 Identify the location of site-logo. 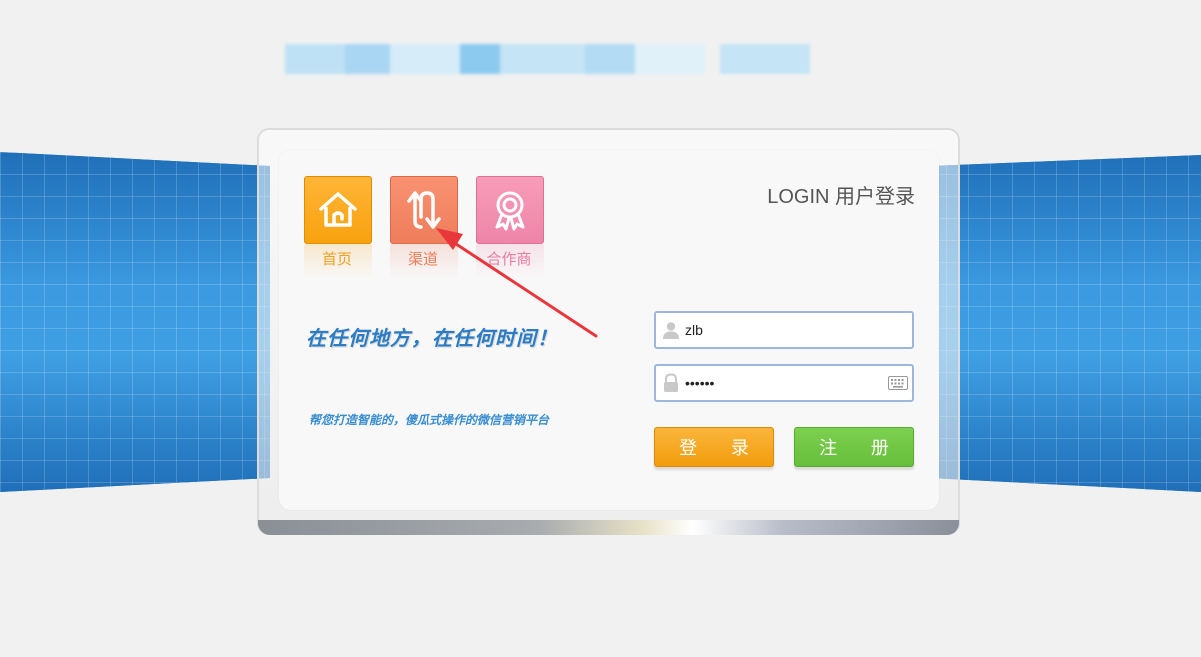
(547, 59).